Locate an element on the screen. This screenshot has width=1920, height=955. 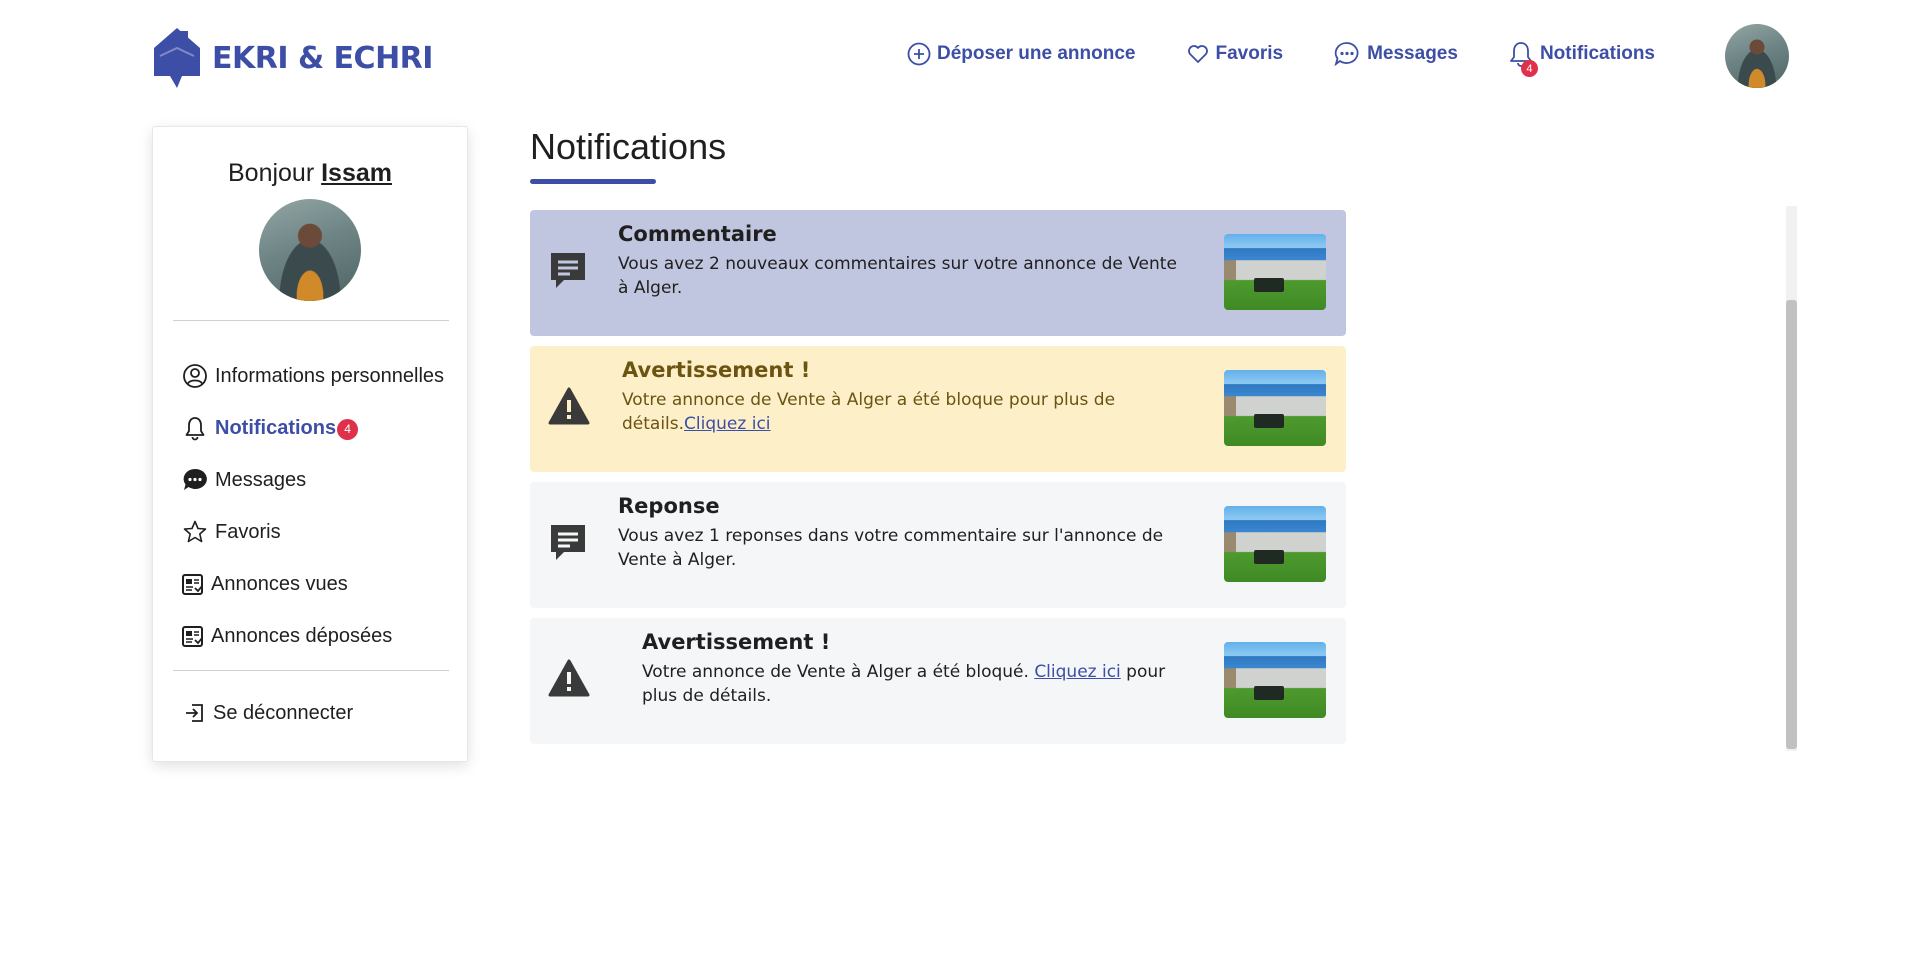
title-underline is located at coordinates (593, 181).